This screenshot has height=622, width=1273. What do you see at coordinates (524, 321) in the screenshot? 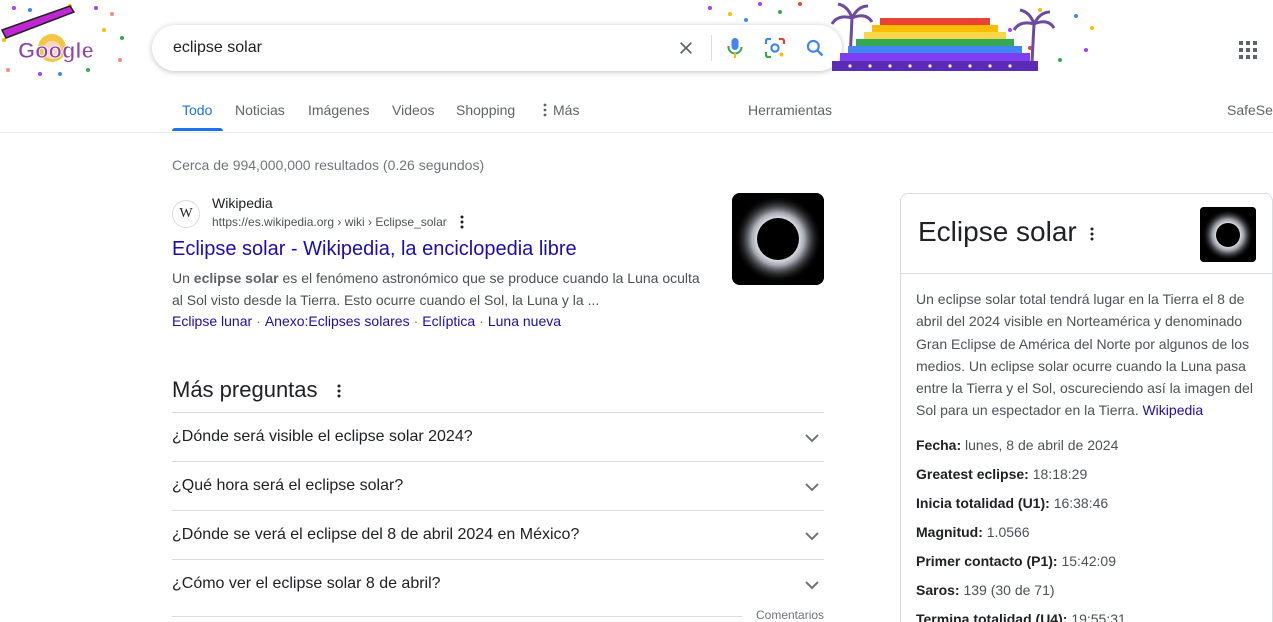
I see `sitelink-luna-nueva: Luna nueva` at bounding box center [524, 321].